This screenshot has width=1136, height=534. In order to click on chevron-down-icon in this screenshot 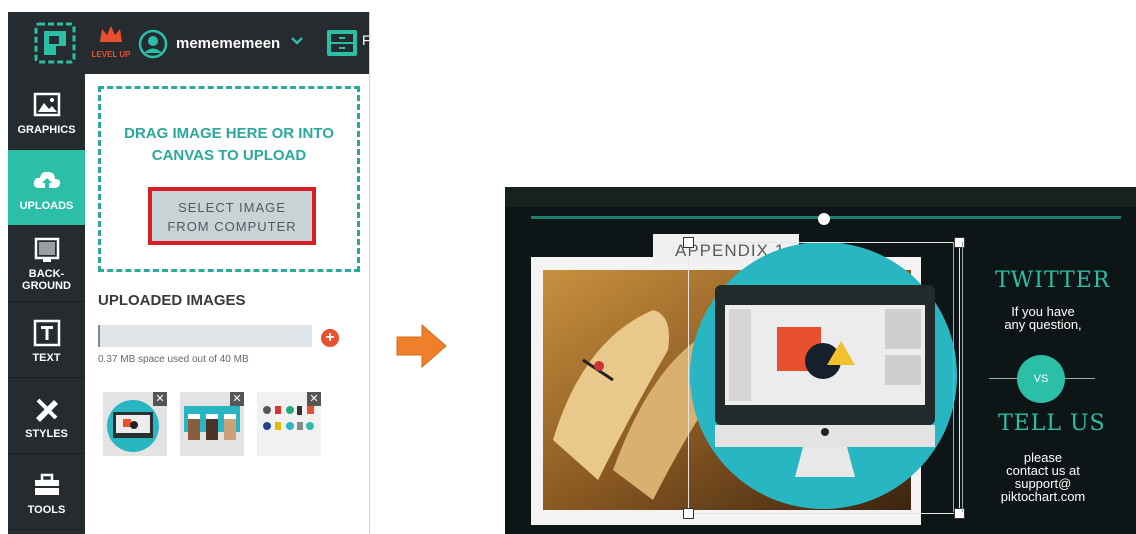, I will do `click(297, 41)`.